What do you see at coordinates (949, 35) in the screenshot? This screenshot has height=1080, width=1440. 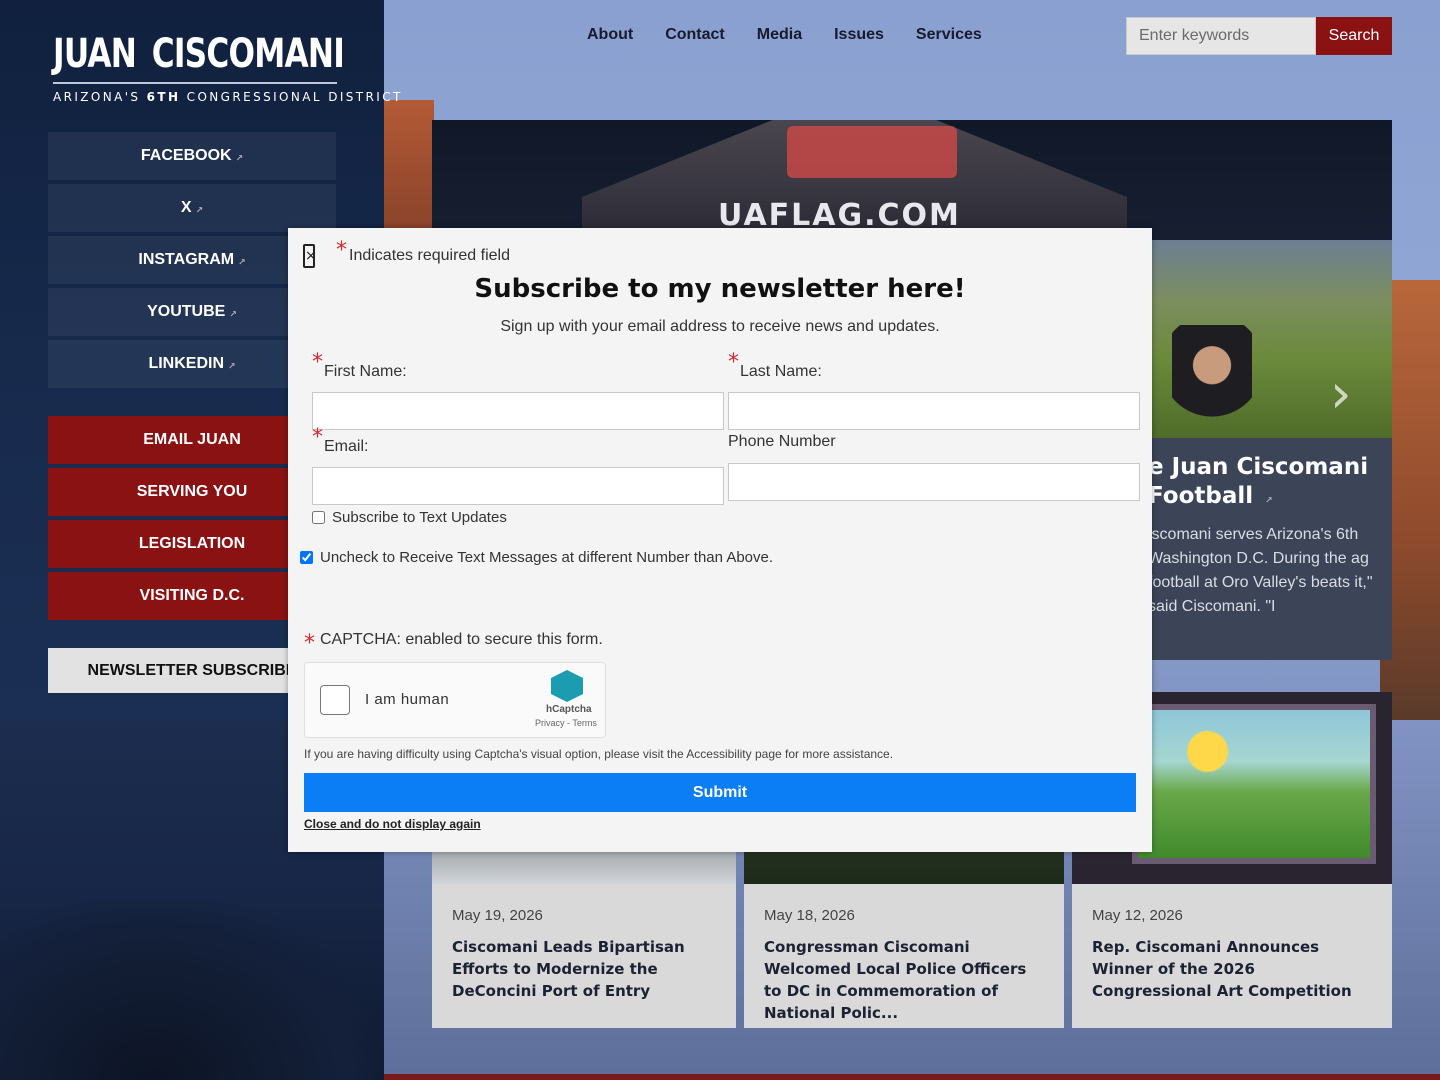 I see `nav-services: Services` at bounding box center [949, 35].